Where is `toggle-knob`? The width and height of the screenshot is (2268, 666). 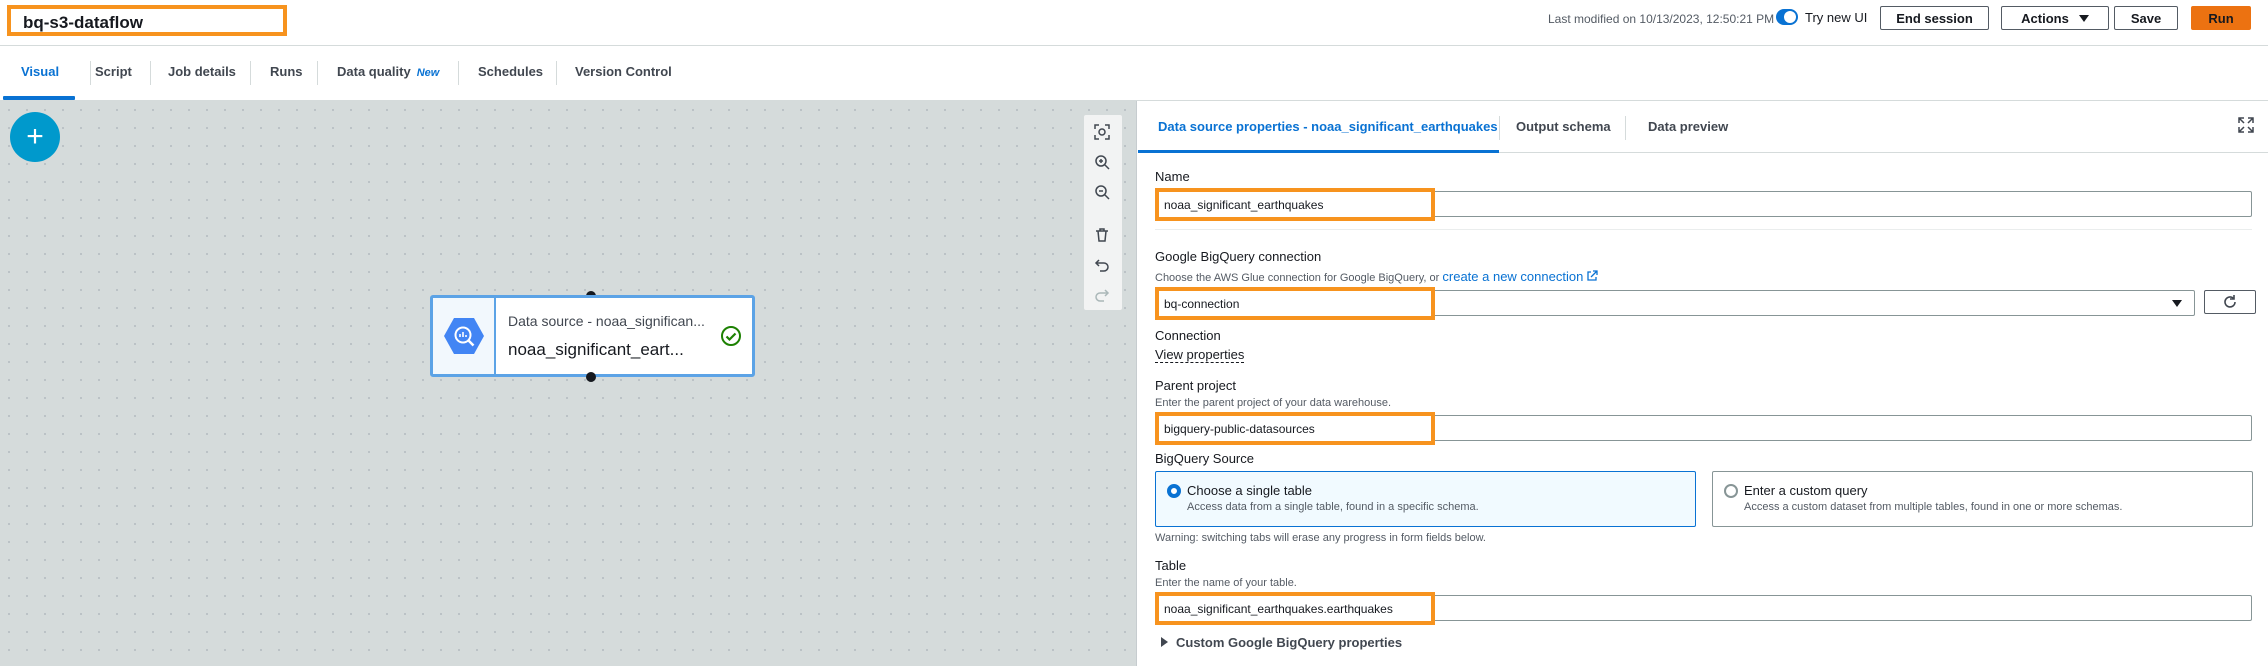
toggle-knob is located at coordinates (1790, 17).